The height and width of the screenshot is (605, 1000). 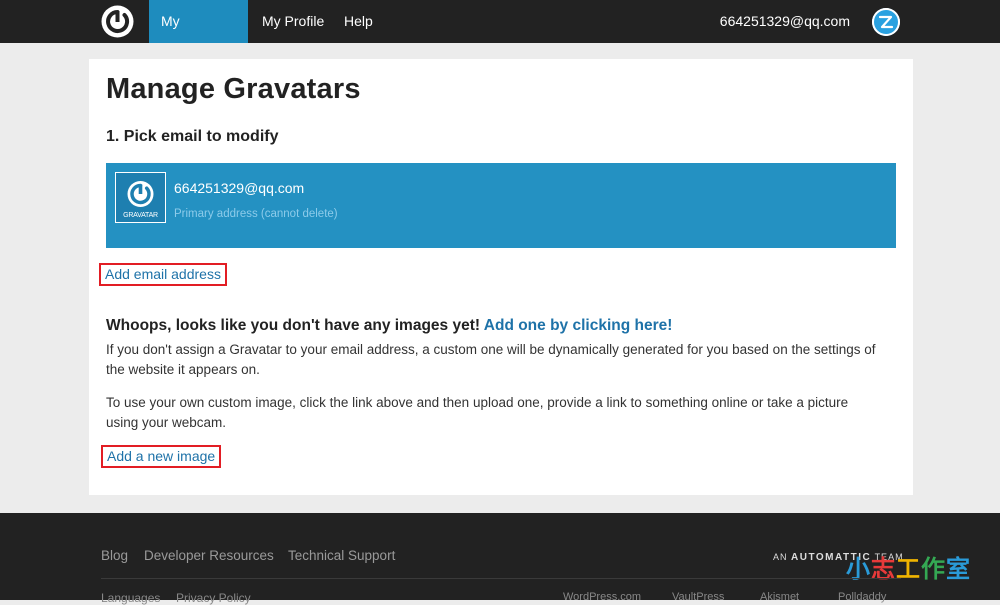 What do you see at coordinates (862, 597) in the screenshot?
I see `partner-polldaddy: Polldaddy` at bounding box center [862, 597].